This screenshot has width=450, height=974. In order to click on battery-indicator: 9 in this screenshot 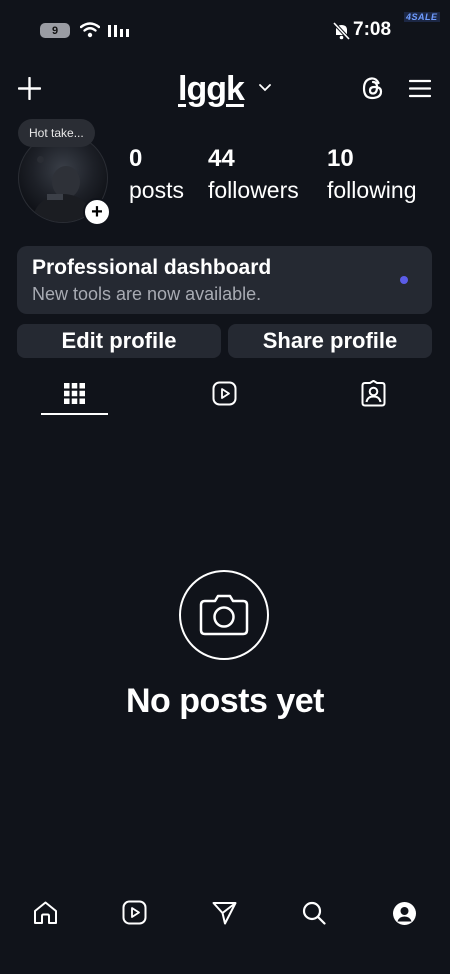, I will do `click(55, 30)`.